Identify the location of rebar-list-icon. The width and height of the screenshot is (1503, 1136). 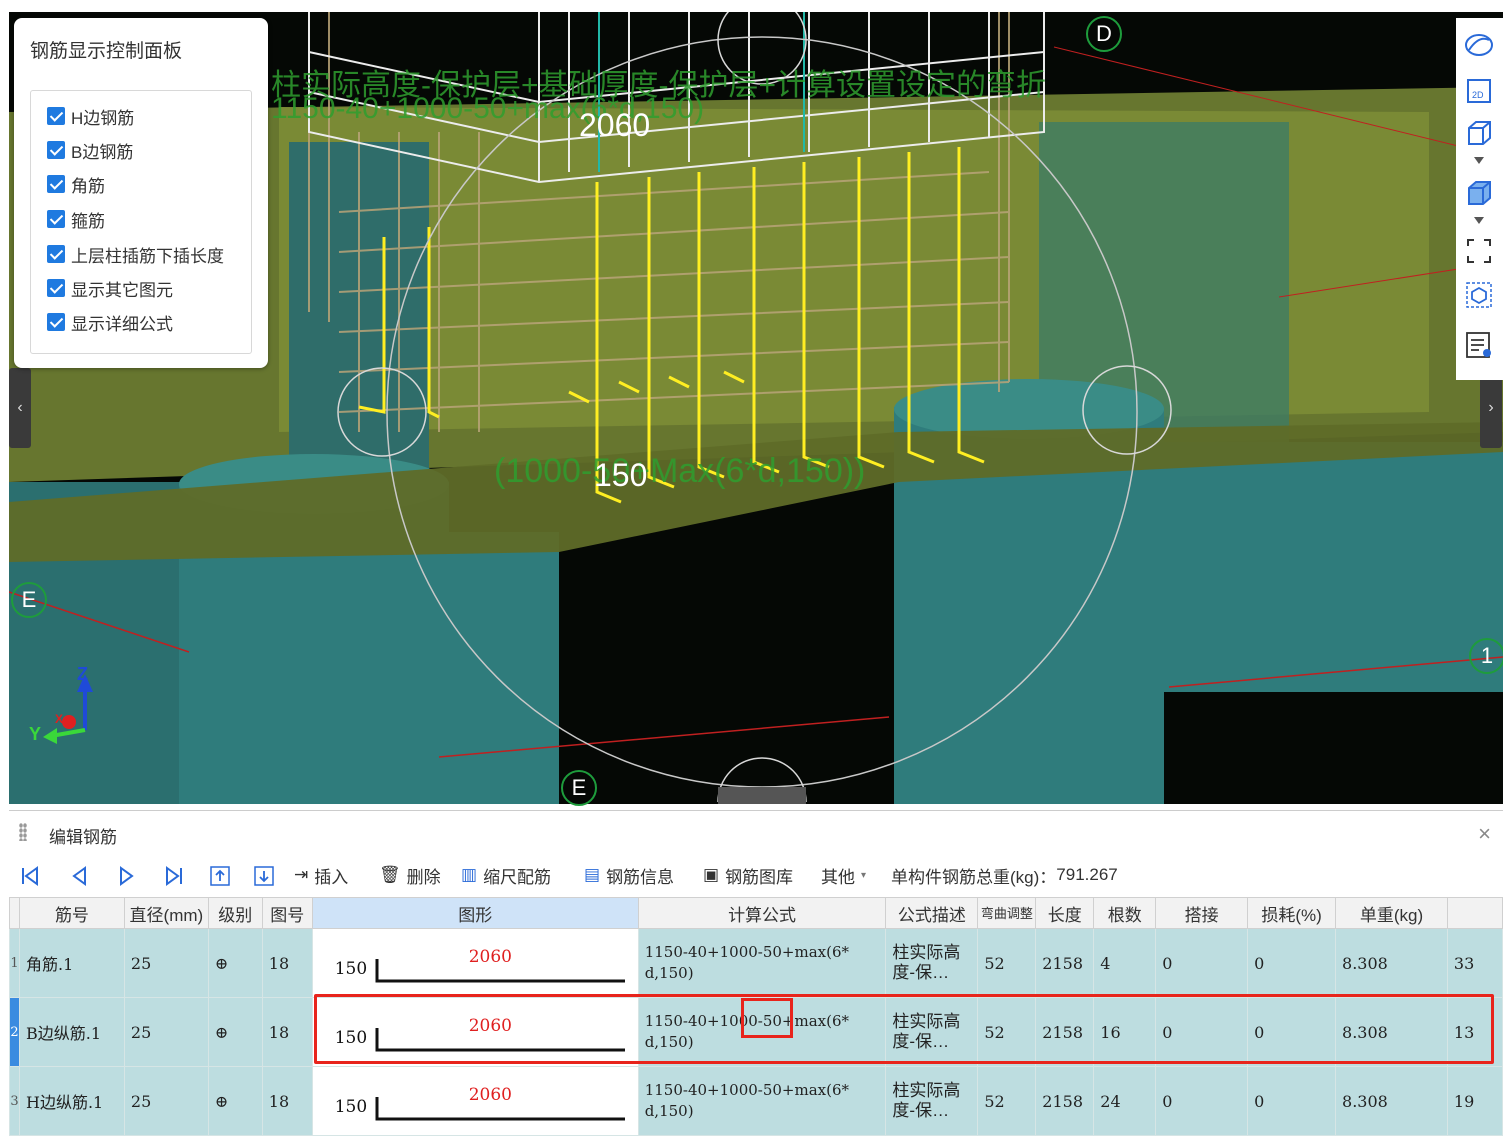
(1479, 345).